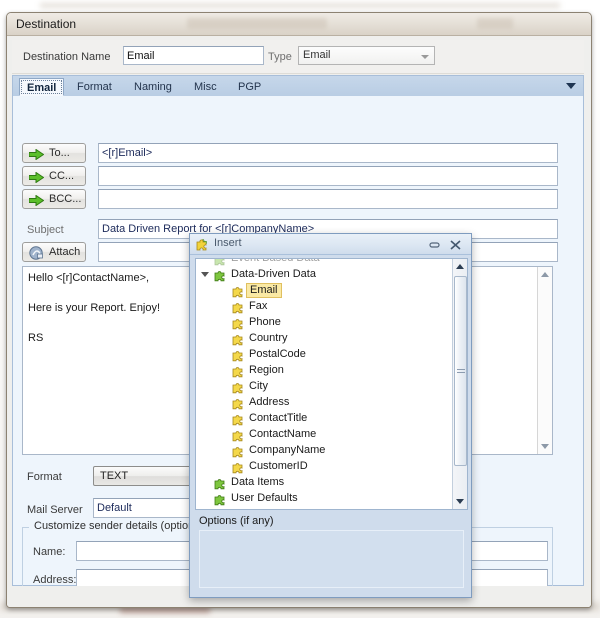  I want to click on mail-server-label: Mail Server, so click(55, 510).